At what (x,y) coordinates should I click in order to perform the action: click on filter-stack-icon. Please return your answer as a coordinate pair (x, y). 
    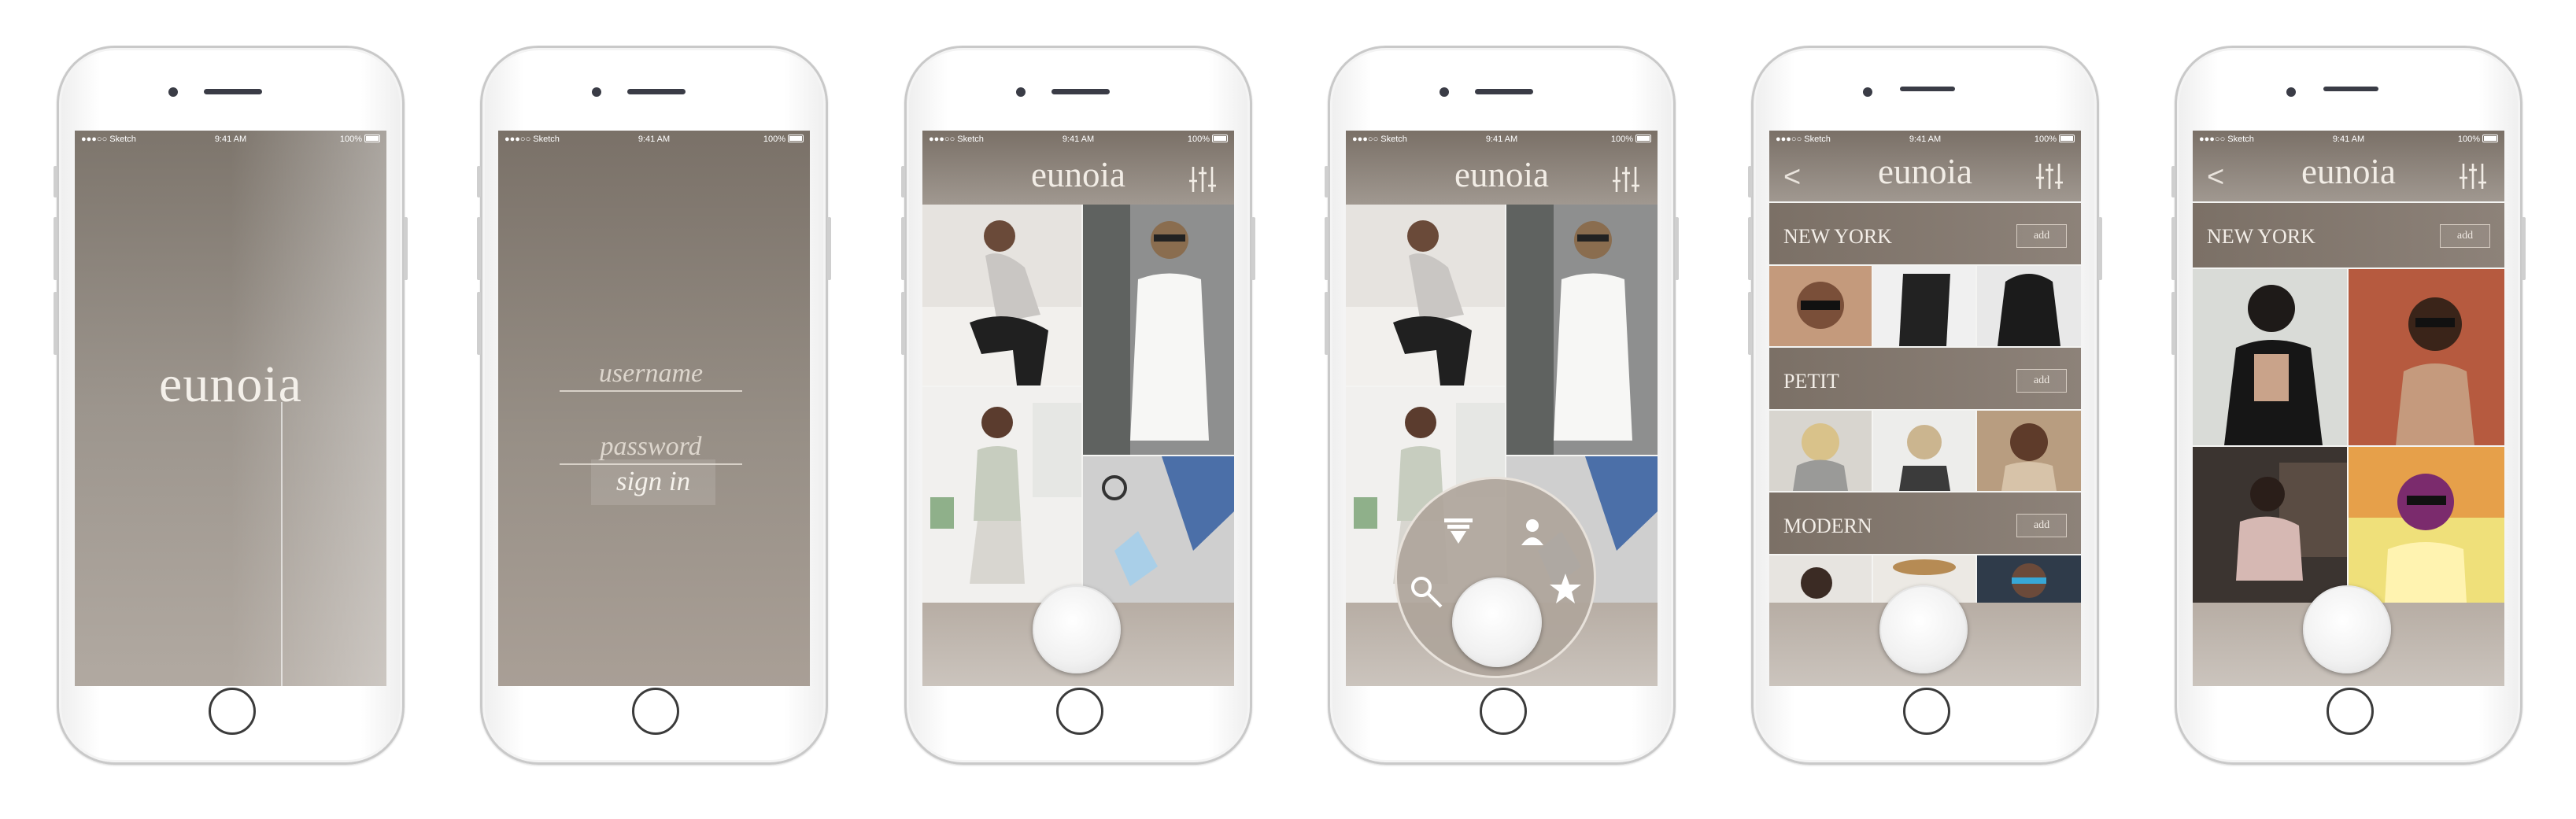
    Looking at the image, I should click on (1458, 531).